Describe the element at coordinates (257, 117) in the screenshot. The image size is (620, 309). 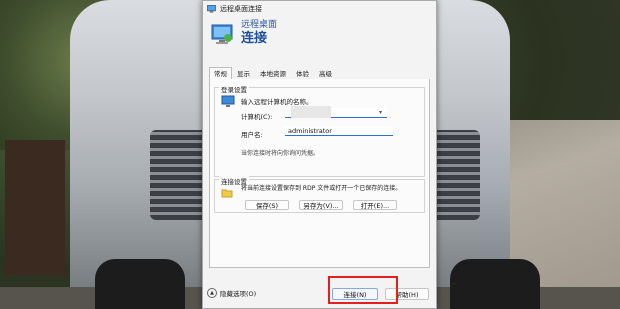
I see `computer-label: 计算机(C):` at that location.